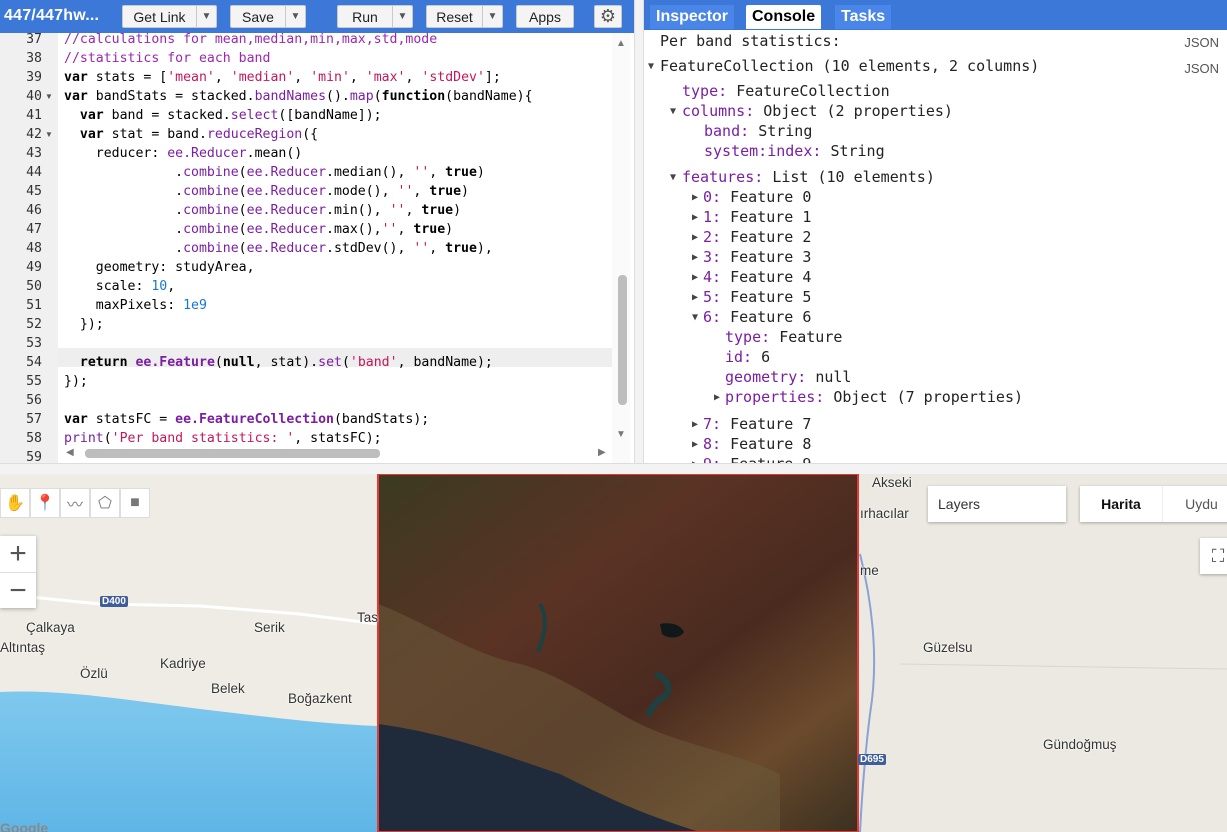 This screenshot has height=832, width=1227. What do you see at coordinates (766, 357) in the screenshot?
I see `value: 6` at bounding box center [766, 357].